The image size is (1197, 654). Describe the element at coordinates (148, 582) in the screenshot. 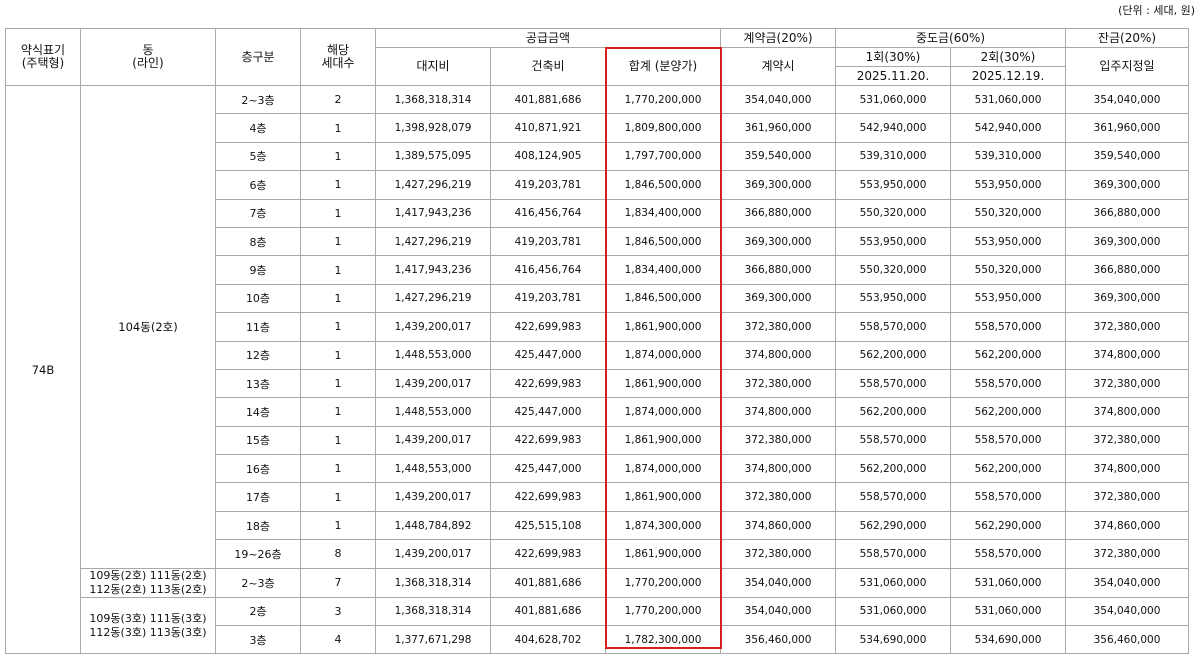

I see `dong-line-cell: 109동(2호) 111동(2호) 112동(2호) 113동(2호)` at that location.